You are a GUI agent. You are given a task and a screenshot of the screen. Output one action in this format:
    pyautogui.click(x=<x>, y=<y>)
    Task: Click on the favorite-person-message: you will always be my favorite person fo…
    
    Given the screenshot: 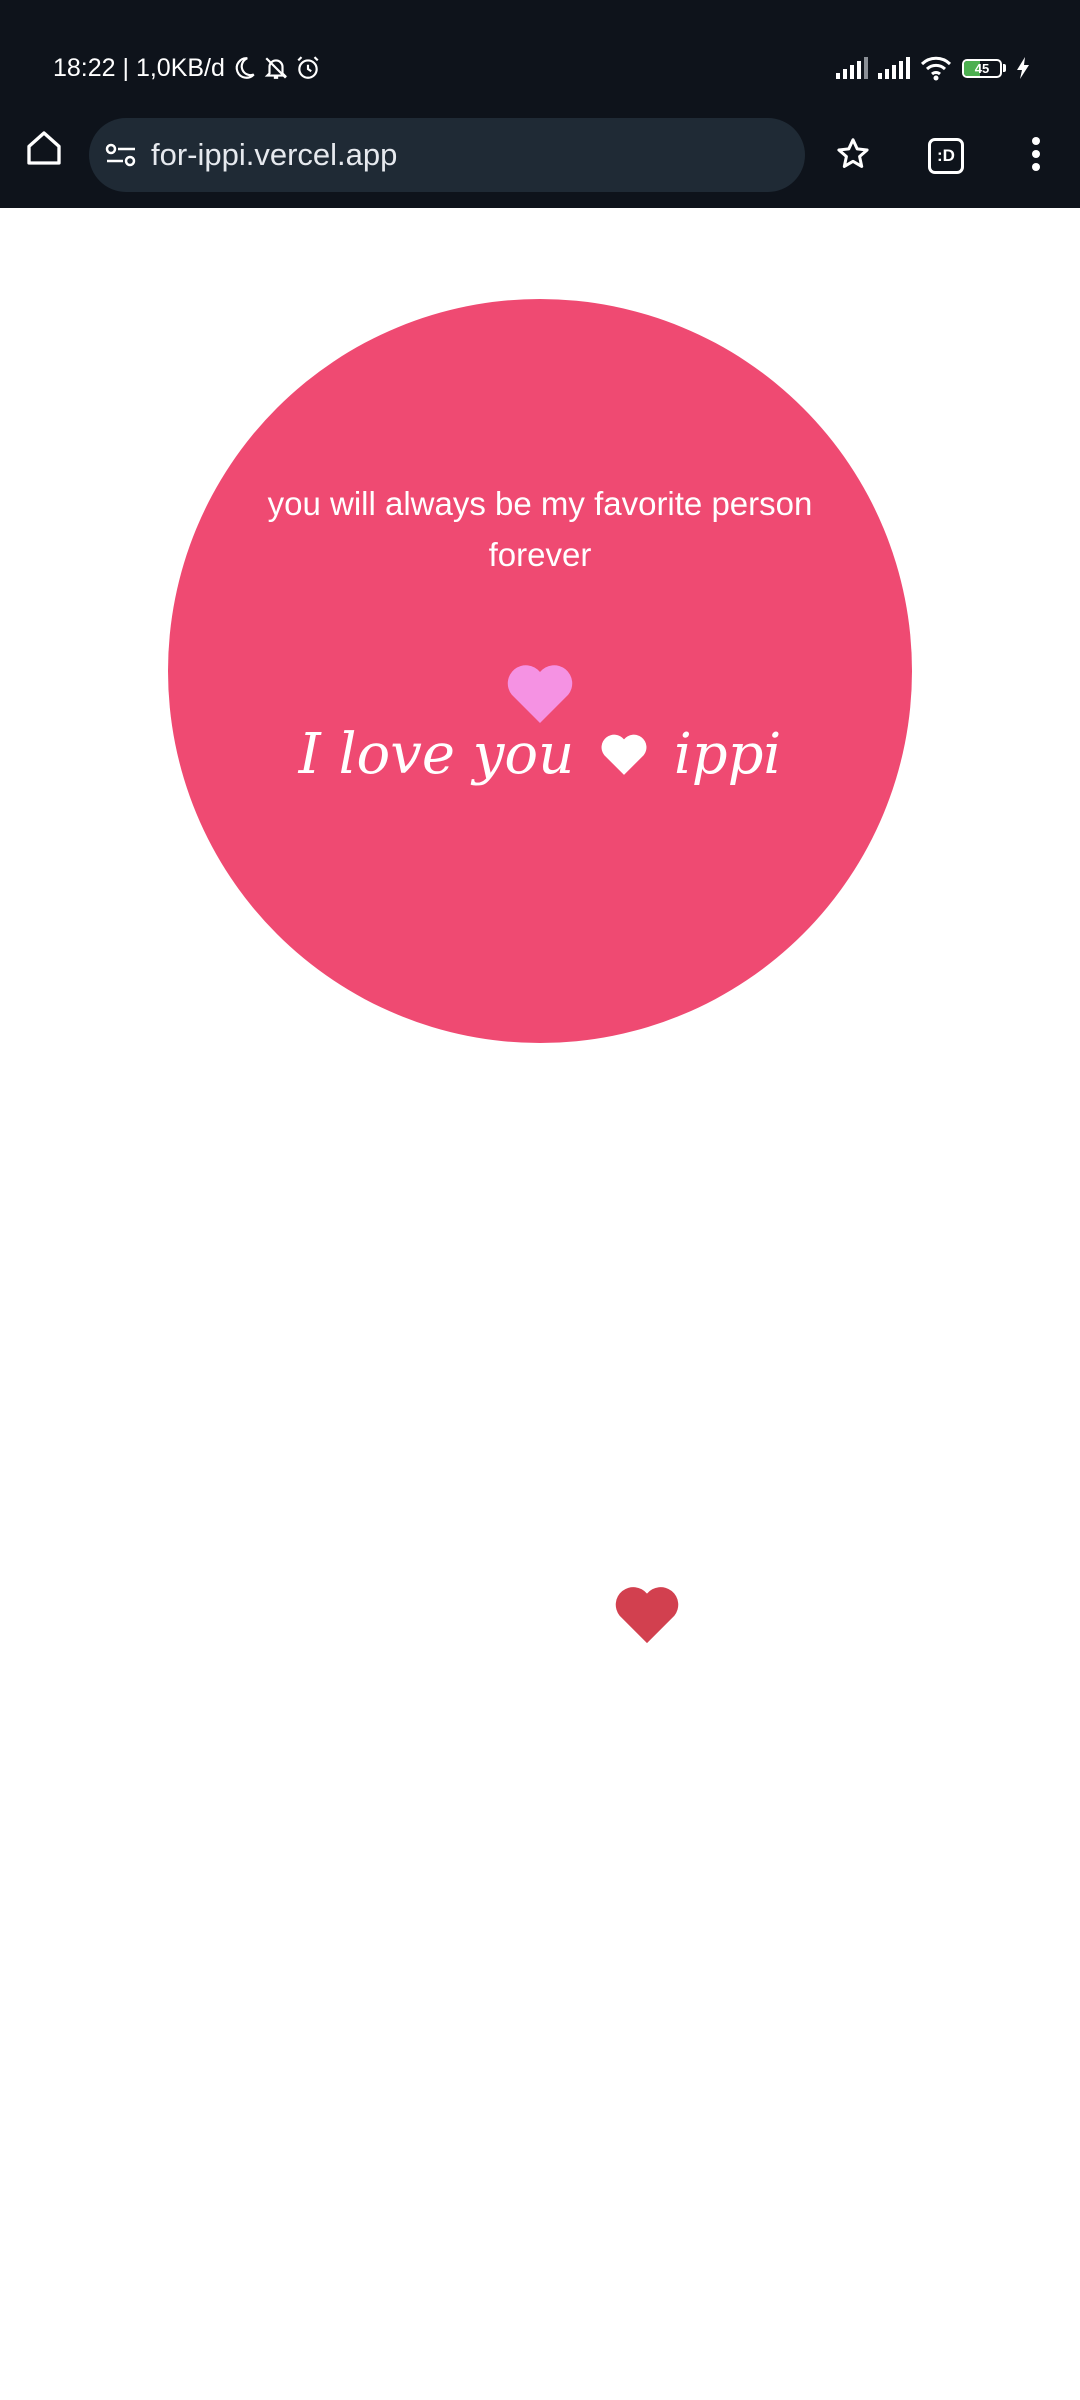 What is the action you would take?
    pyautogui.click(x=540, y=529)
    